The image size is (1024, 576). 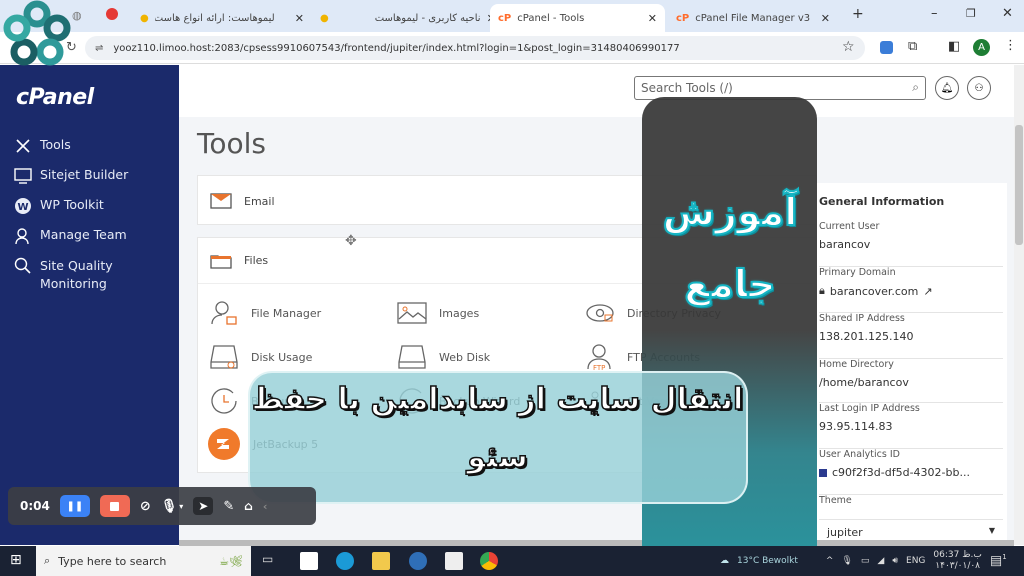 What do you see at coordinates (911, 381) in the screenshot?
I see `info-home-directory: Home Directory /home/barancov` at bounding box center [911, 381].